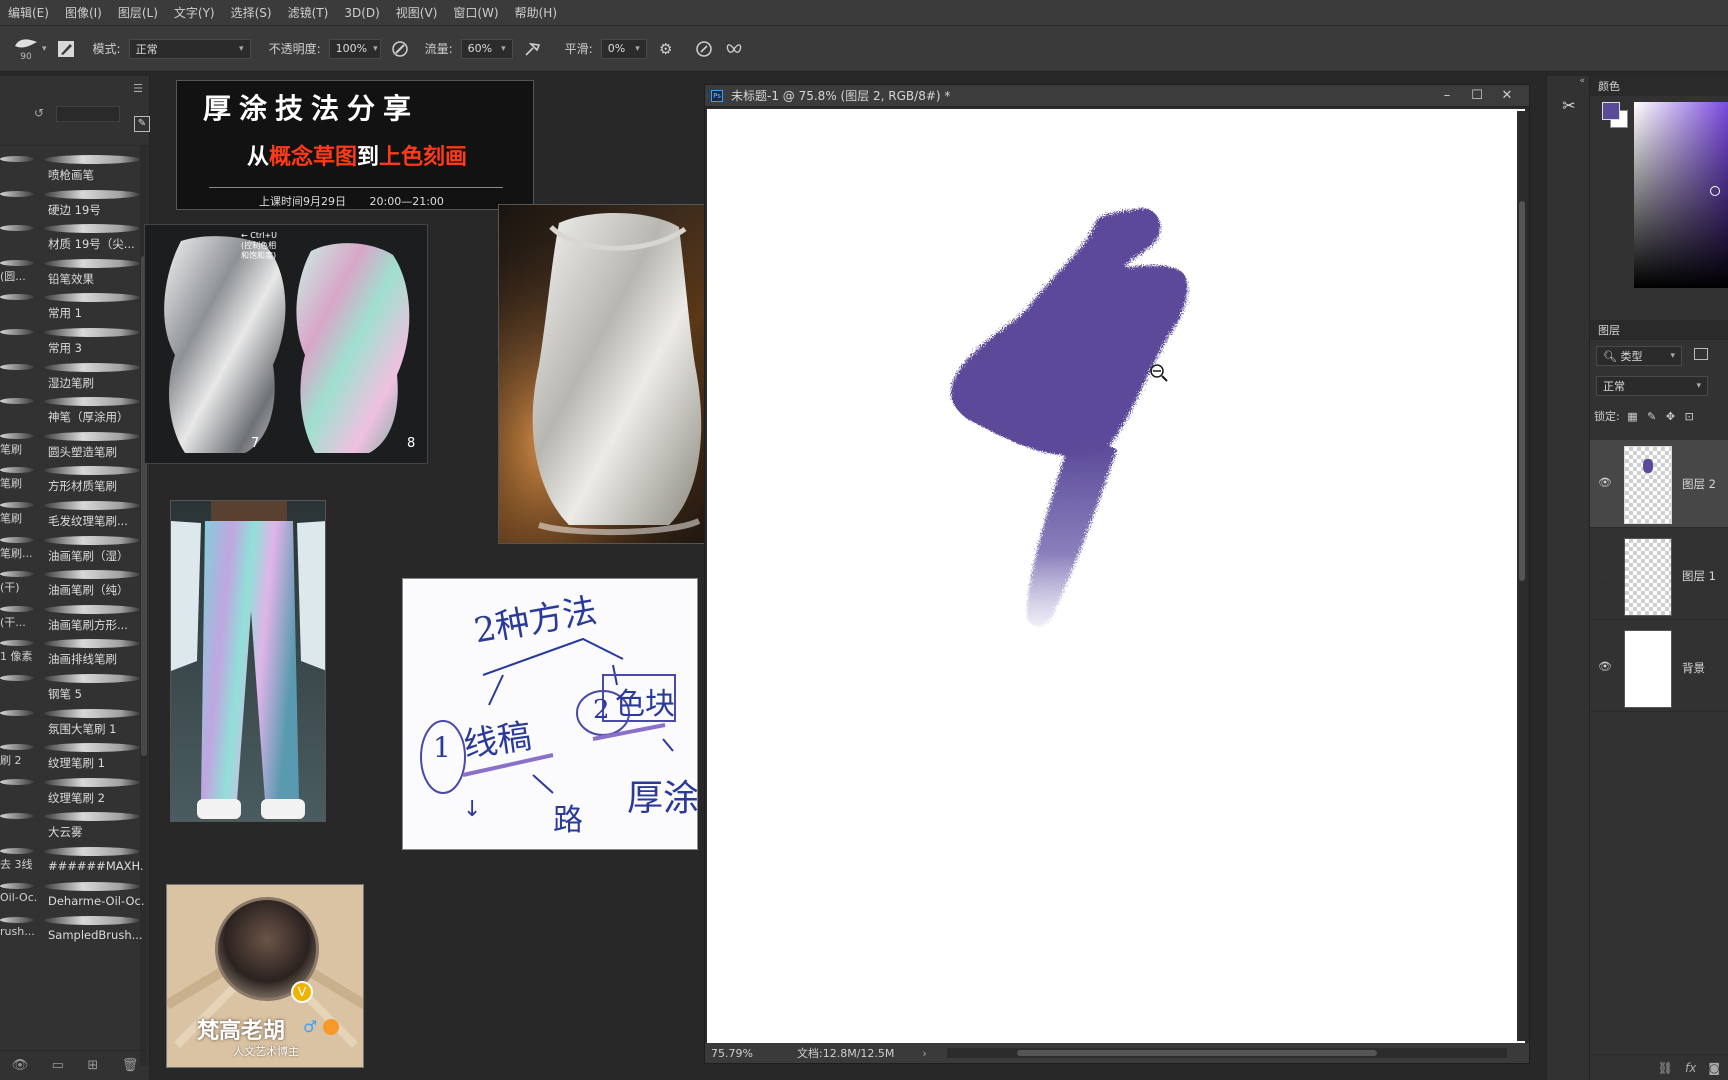 The height and width of the screenshot is (1080, 1728). Describe the element at coordinates (75, 757) in the screenshot. I see `brush-preset-item: 刷 2 纹理笔刷 1` at that location.